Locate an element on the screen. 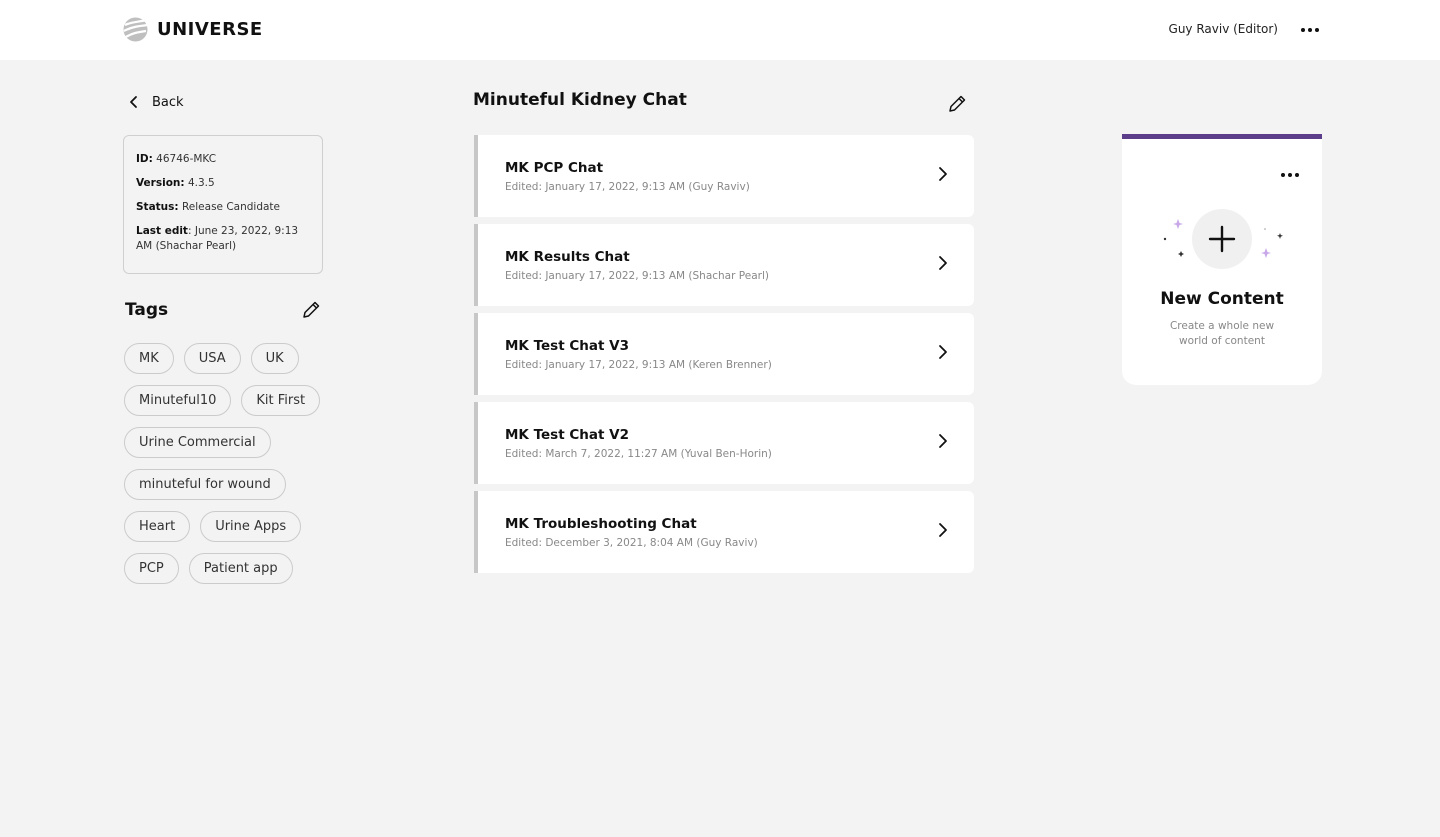 The image size is (1440, 837). top-bar: UNIVERSE Guy Raviv (Editor) is located at coordinates (720, 30).